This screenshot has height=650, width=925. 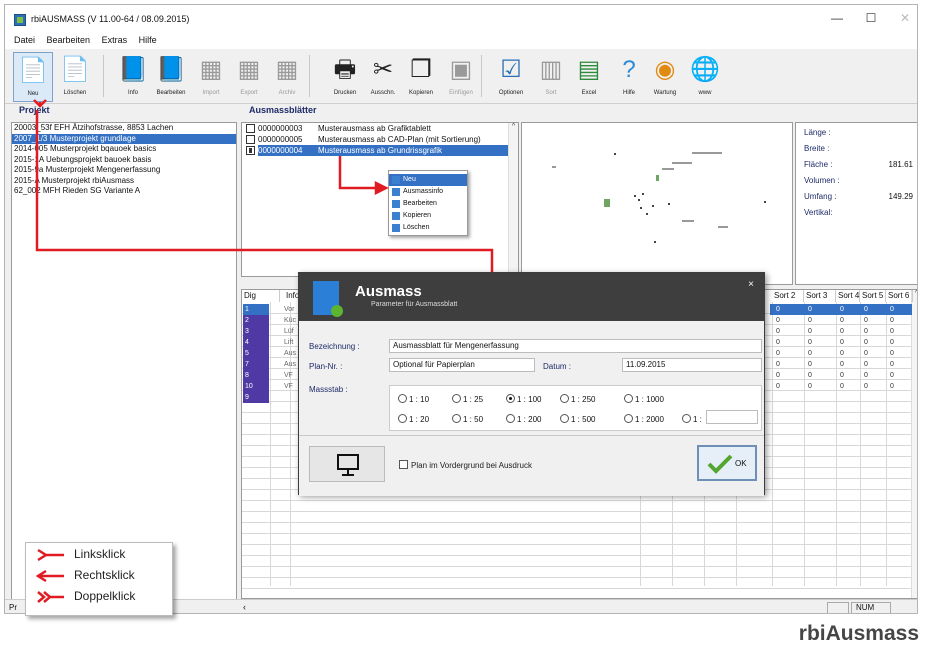 I want to click on scale-label: 1 : 25, so click(x=473, y=399).